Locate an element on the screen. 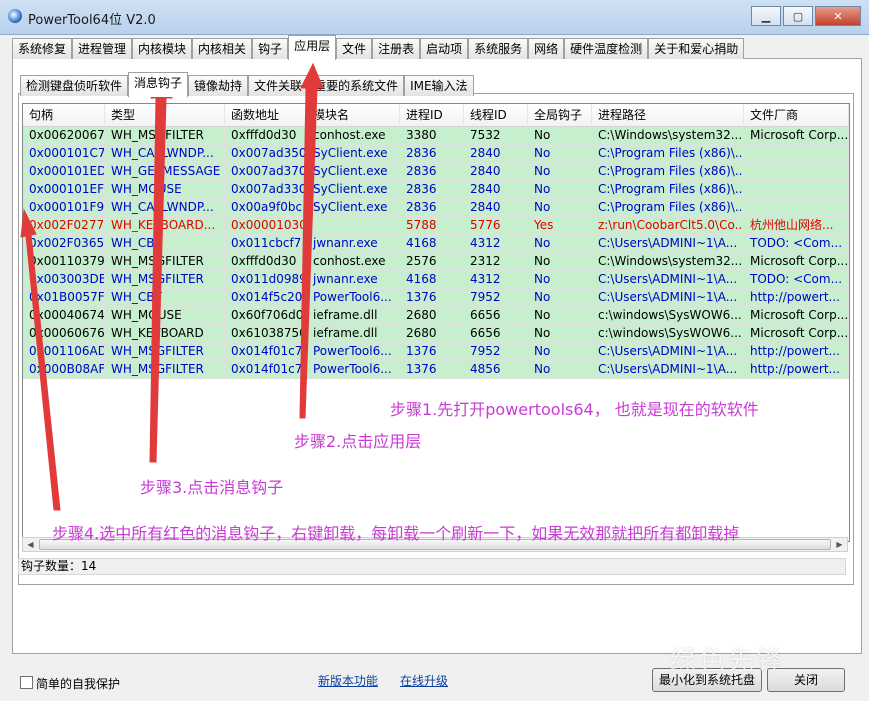  arrow-step4 is located at coordinates (40, 359).